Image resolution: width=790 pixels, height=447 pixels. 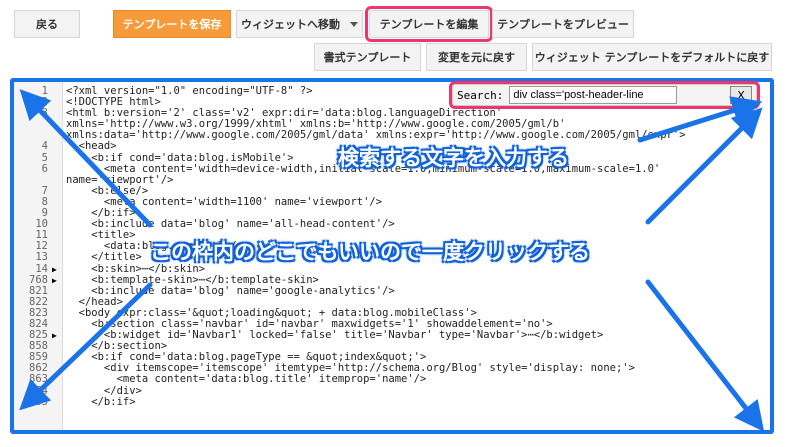 What do you see at coordinates (705, 355) in the screenshot?
I see `arrow-bottom-right` at bounding box center [705, 355].